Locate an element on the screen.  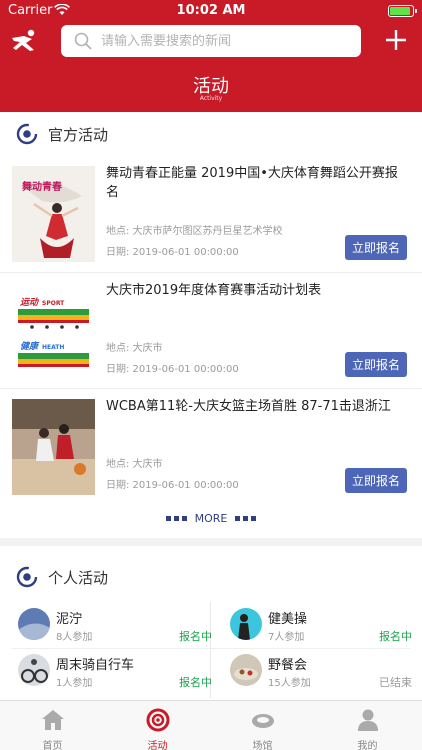
status-badge: 已结束 is located at coordinates (395, 682).